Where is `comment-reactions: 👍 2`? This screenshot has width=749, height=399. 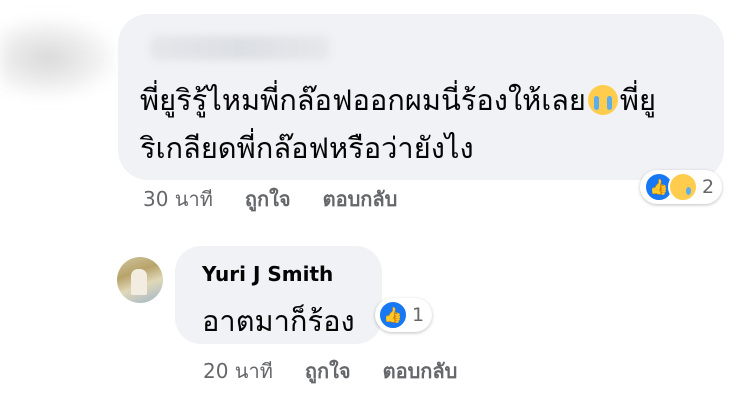 comment-reactions: 👍 2 is located at coordinates (681, 187).